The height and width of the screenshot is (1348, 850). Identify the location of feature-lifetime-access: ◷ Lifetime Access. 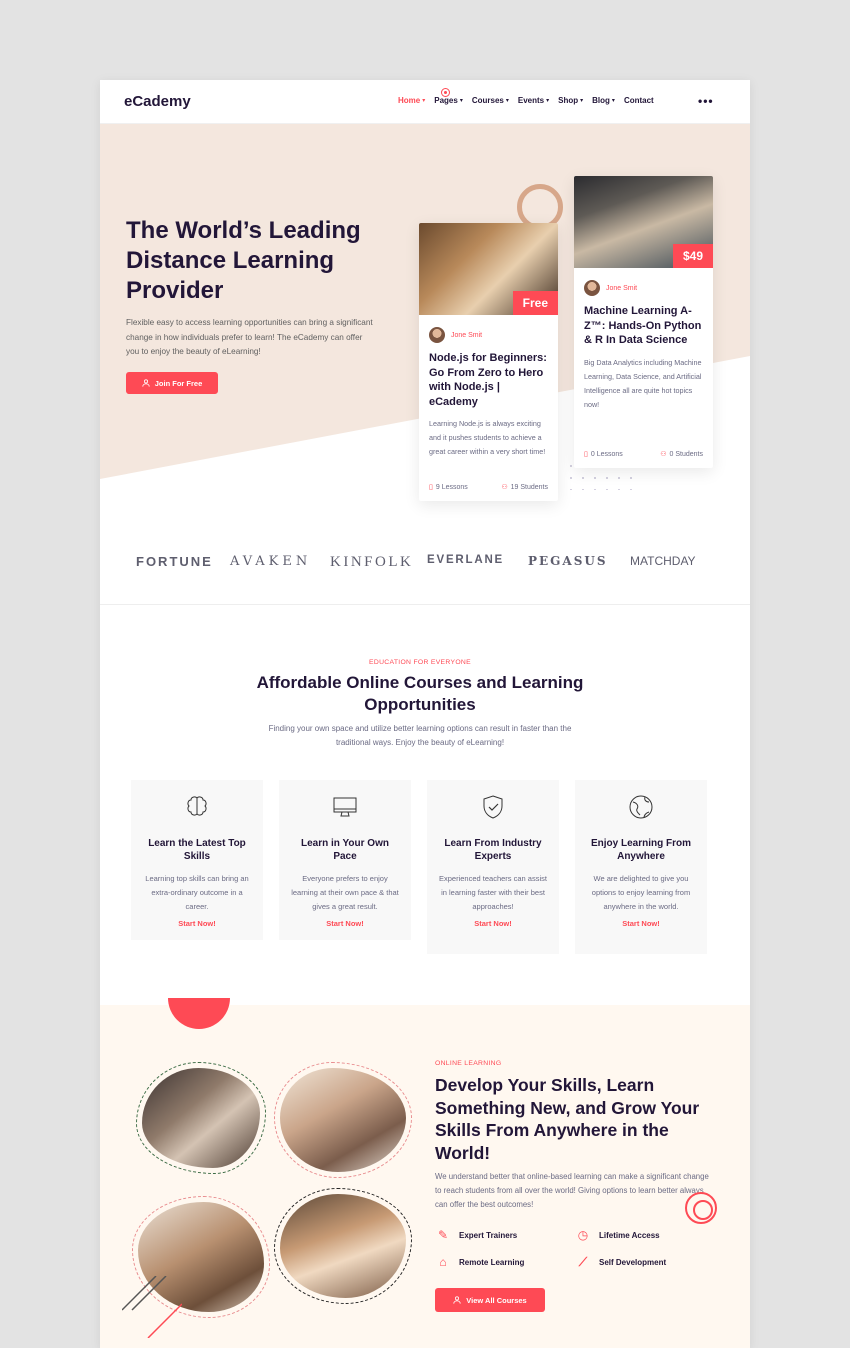
(617, 1235).